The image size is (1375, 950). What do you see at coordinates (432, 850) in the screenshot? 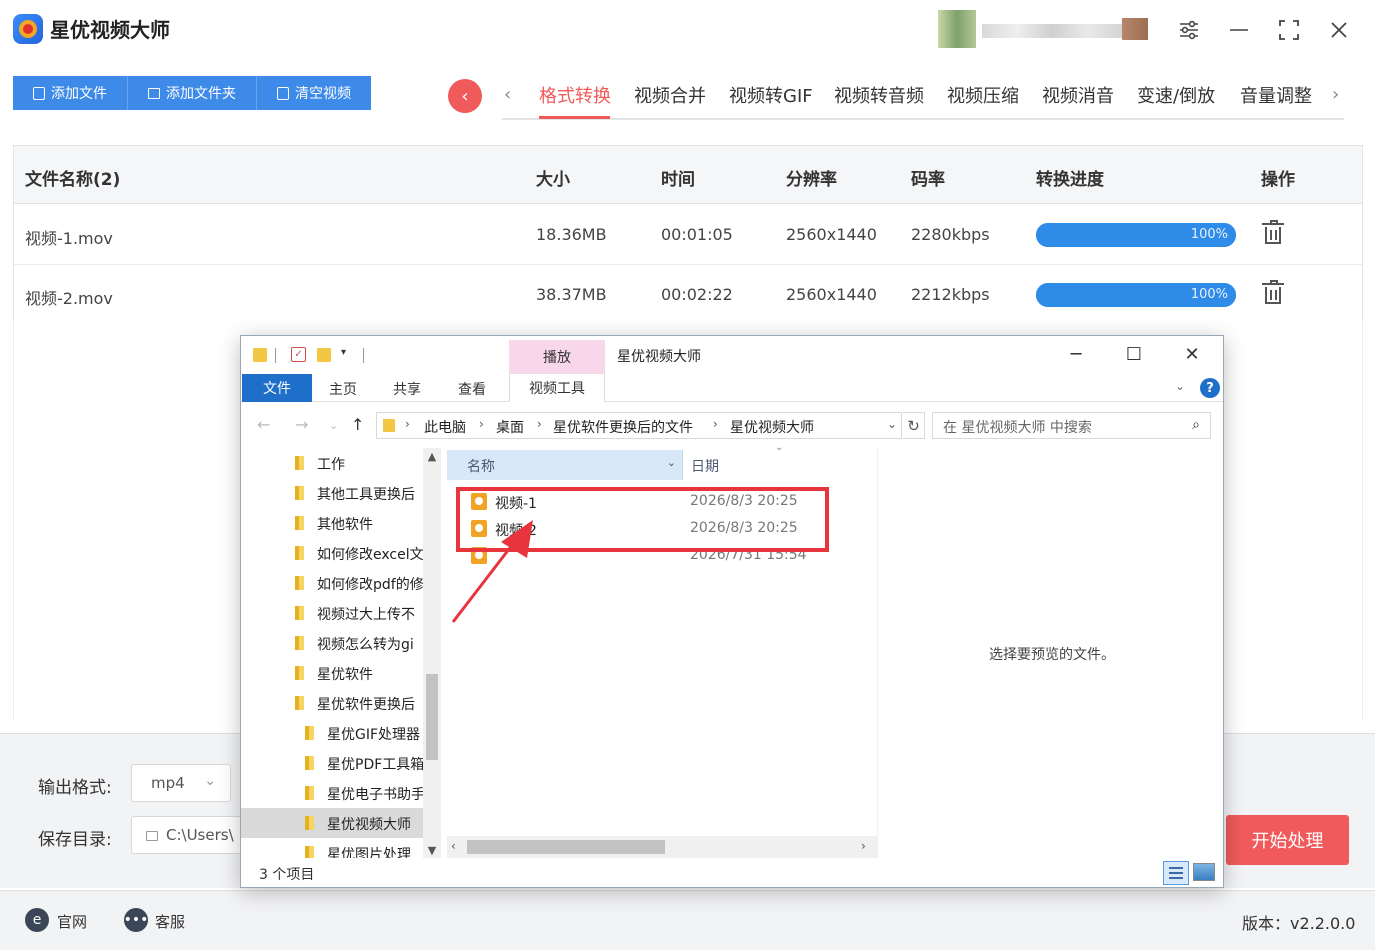
I see `scroll-down-icon: ▼` at bounding box center [432, 850].